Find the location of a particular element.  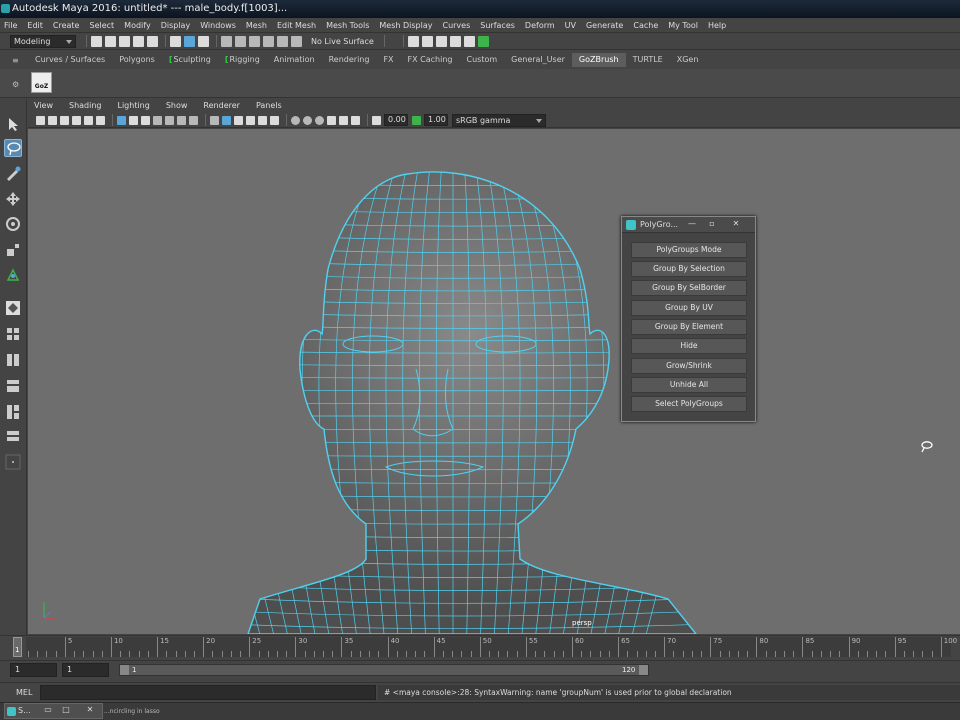

film-gate-icon is located at coordinates (133, 120).